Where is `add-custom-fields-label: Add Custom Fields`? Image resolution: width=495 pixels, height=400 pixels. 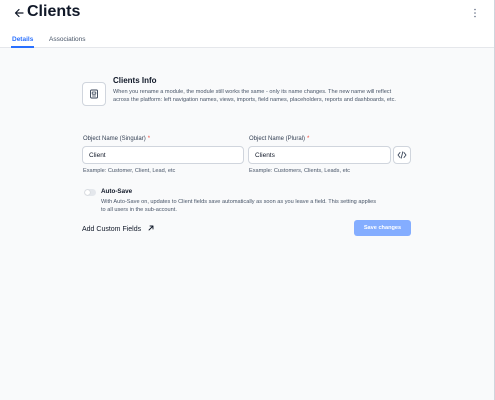
add-custom-fields-label: Add Custom Fields is located at coordinates (112, 229).